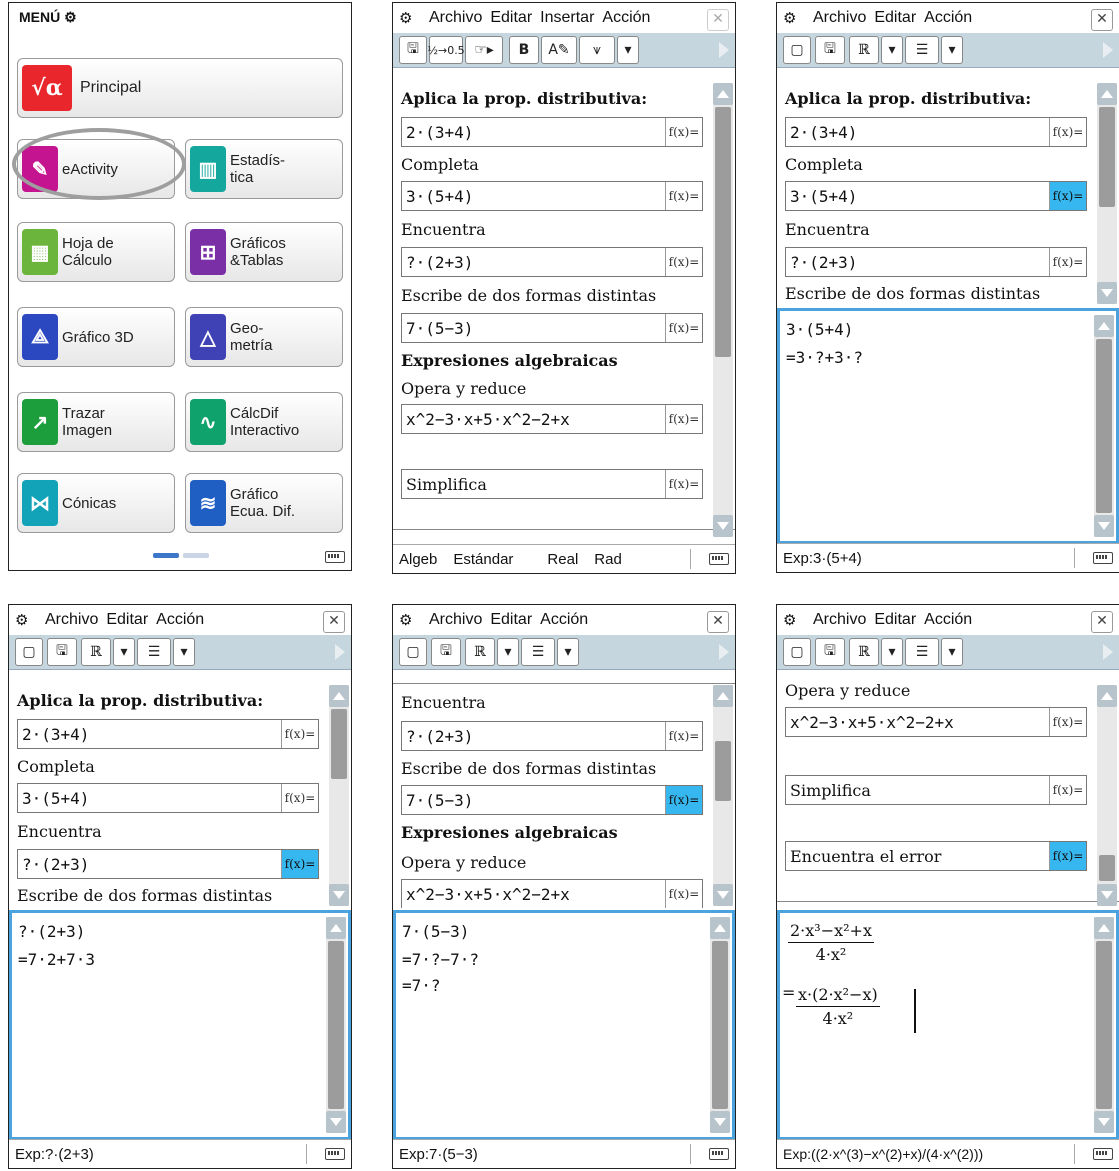  I want to click on app-conicas: ⋈ Cónicas, so click(96, 503).